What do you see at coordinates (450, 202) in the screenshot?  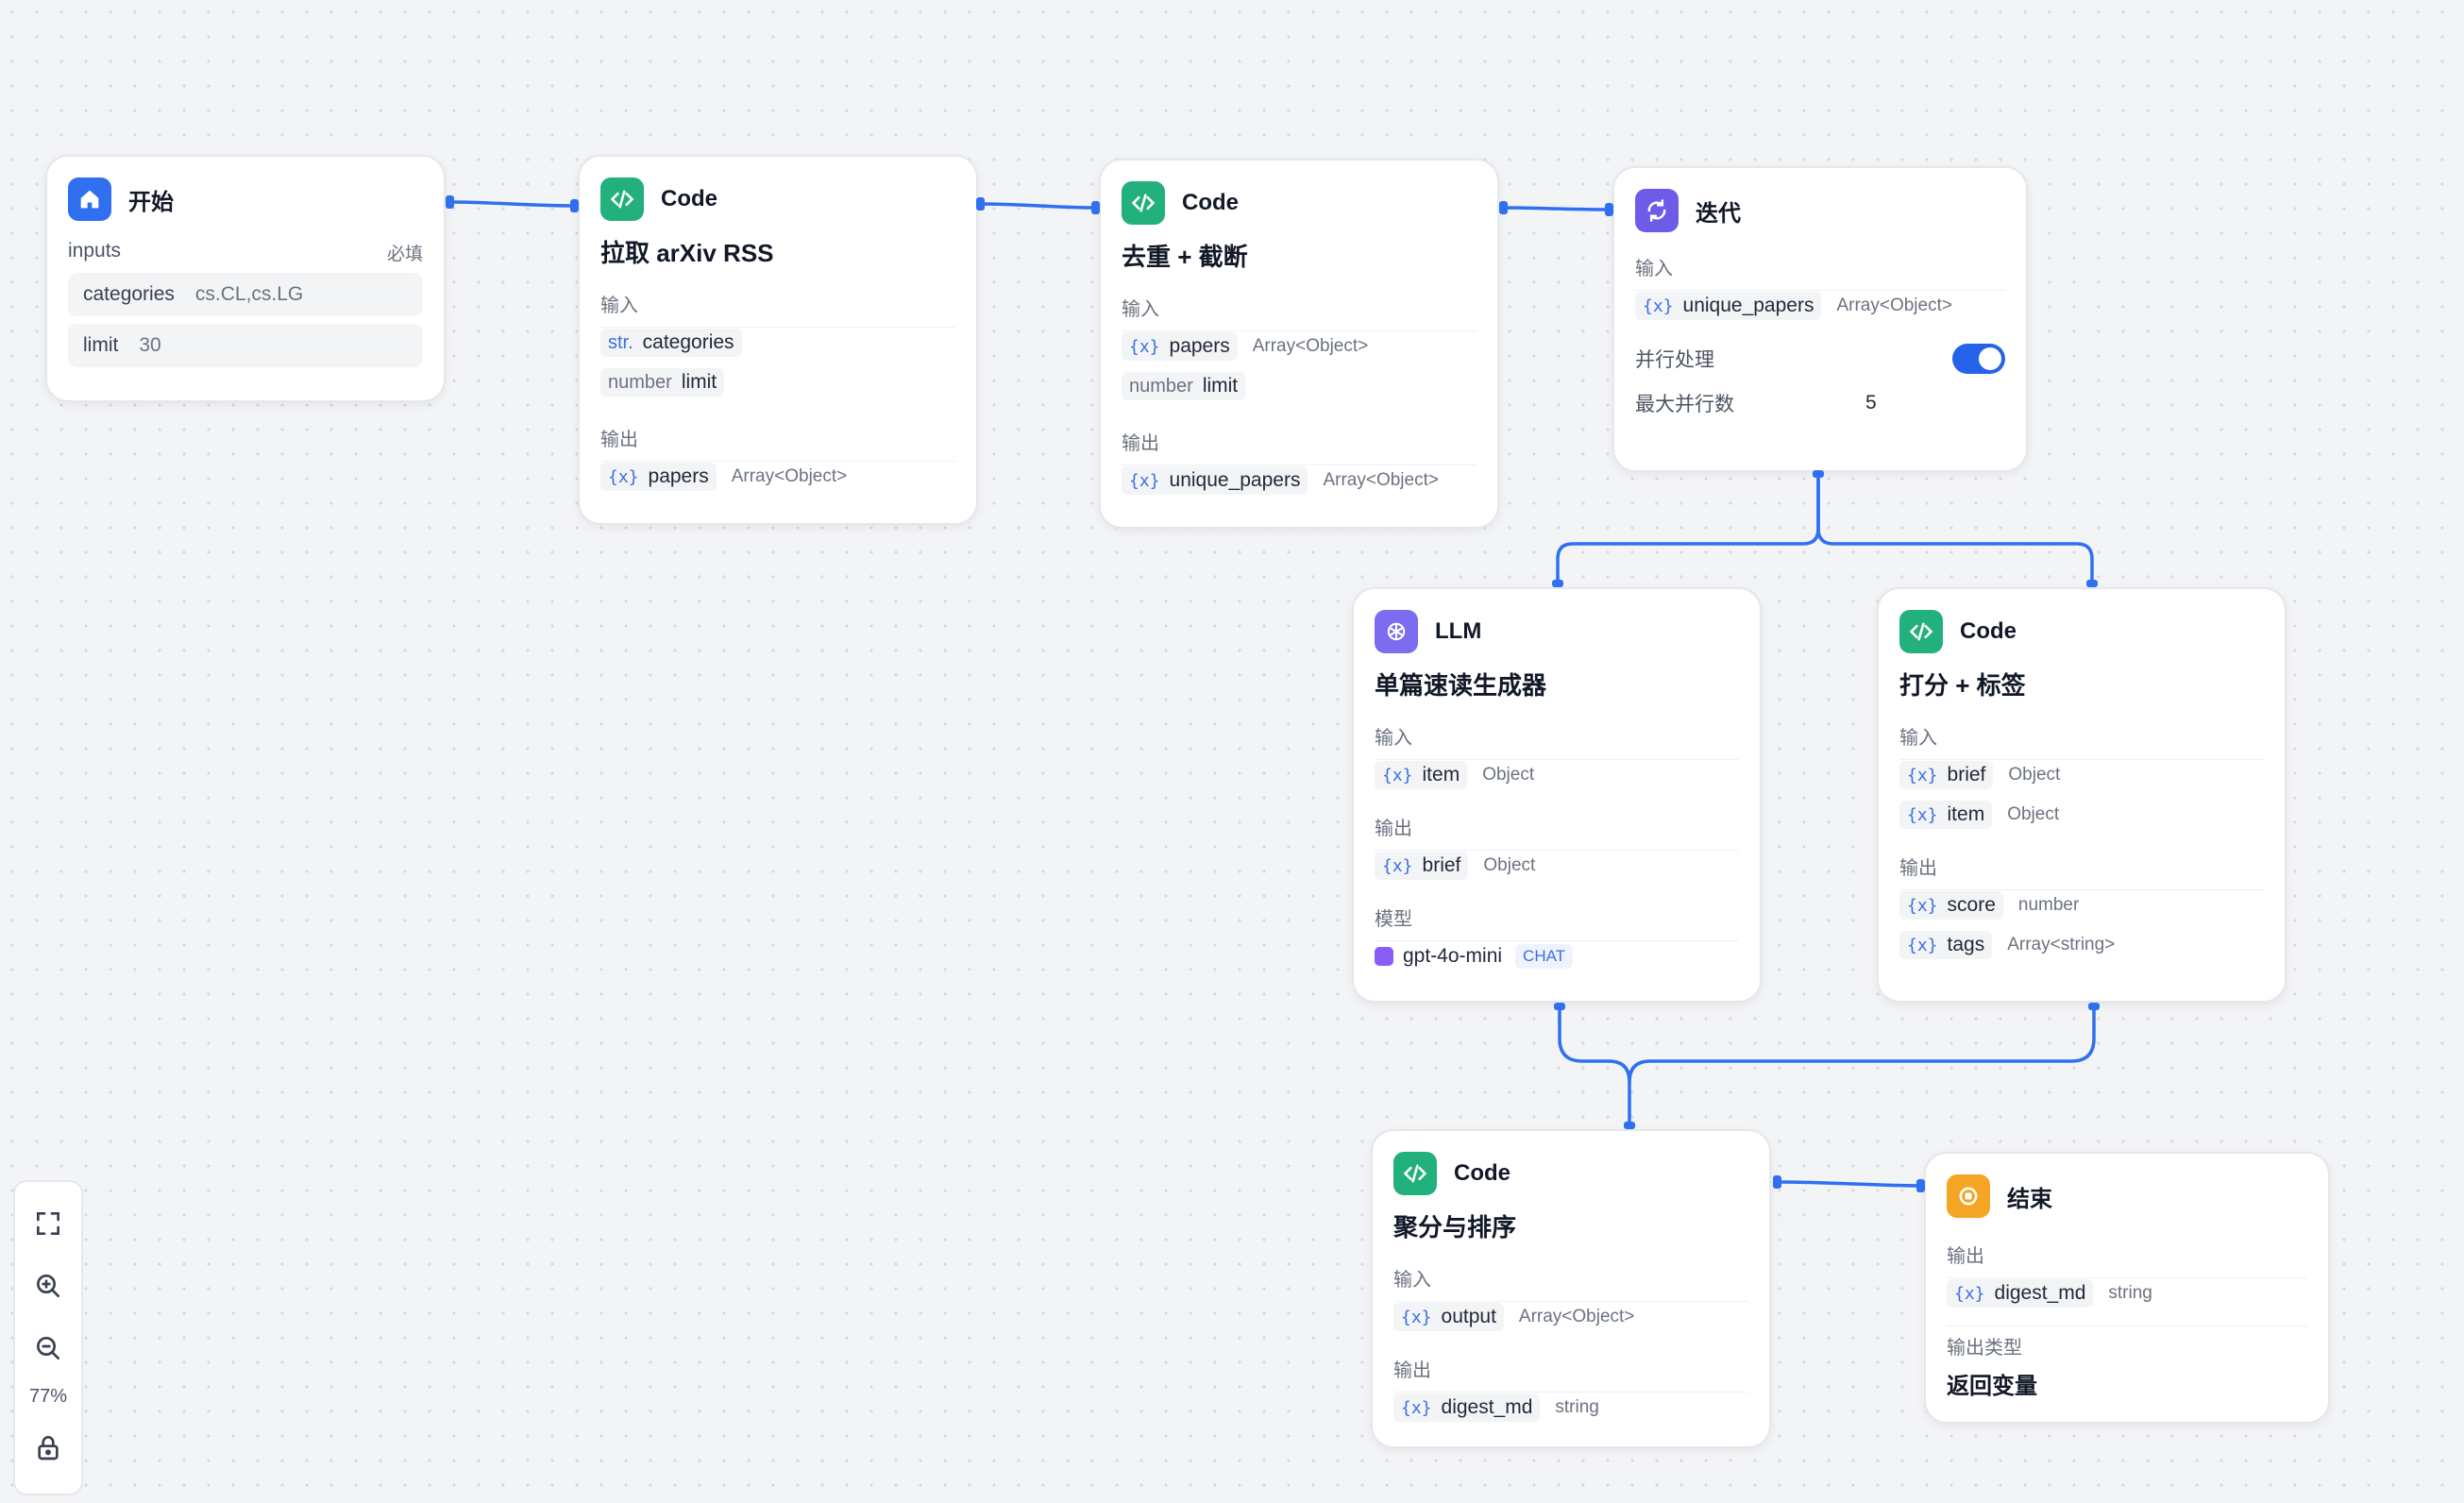 I see `port-start-out` at bounding box center [450, 202].